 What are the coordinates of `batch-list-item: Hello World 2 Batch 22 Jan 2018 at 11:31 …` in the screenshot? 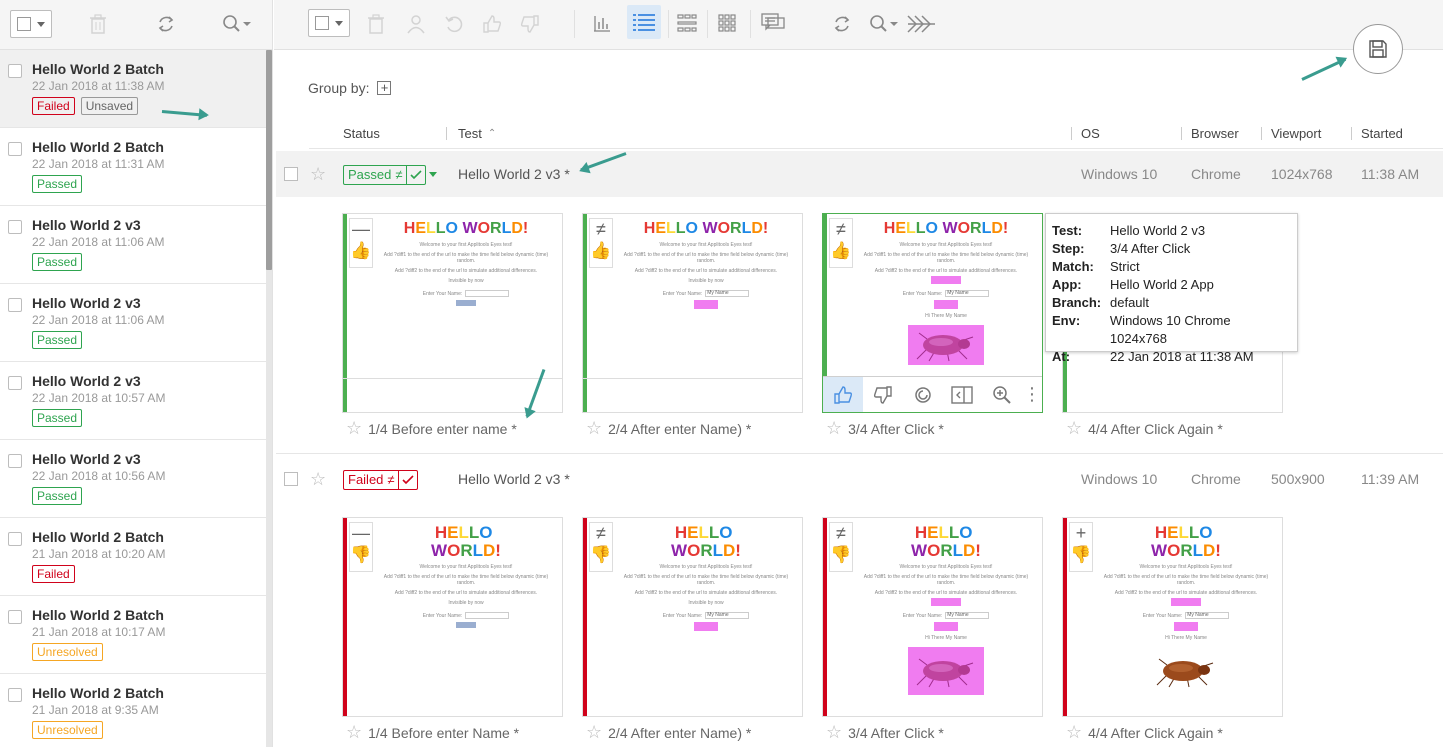 It's located at (133, 167).